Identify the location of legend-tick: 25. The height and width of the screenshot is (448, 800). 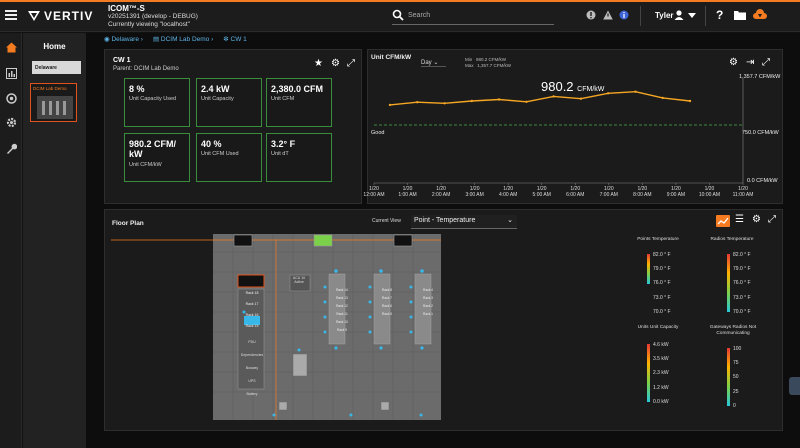
(736, 392).